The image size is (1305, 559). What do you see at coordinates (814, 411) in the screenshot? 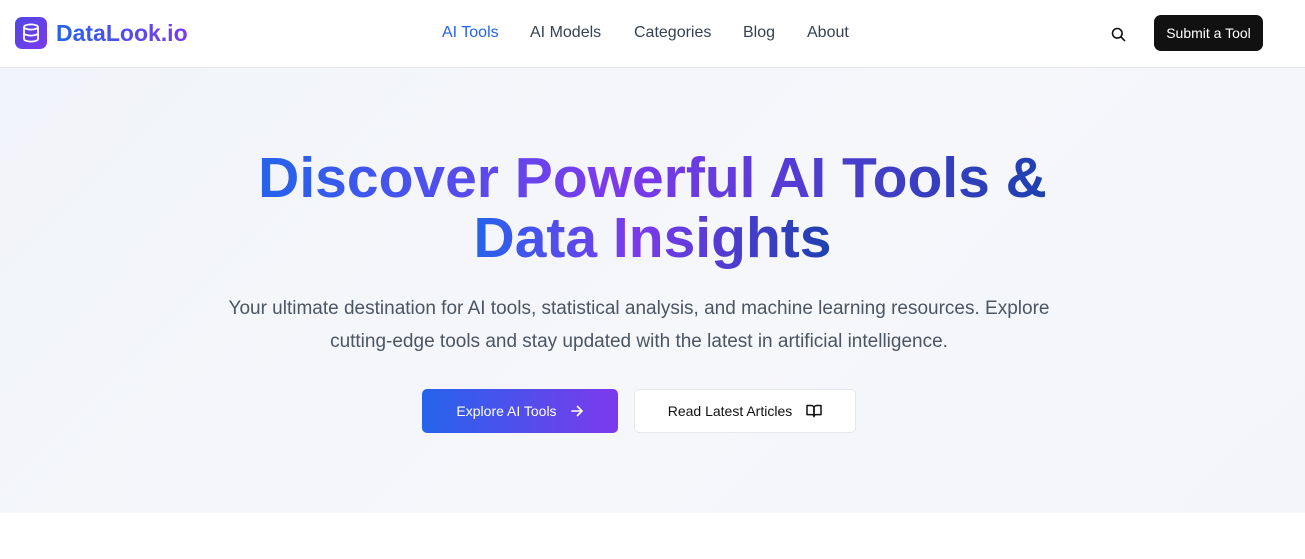
I see `book-open-icon` at bounding box center [814, 411].